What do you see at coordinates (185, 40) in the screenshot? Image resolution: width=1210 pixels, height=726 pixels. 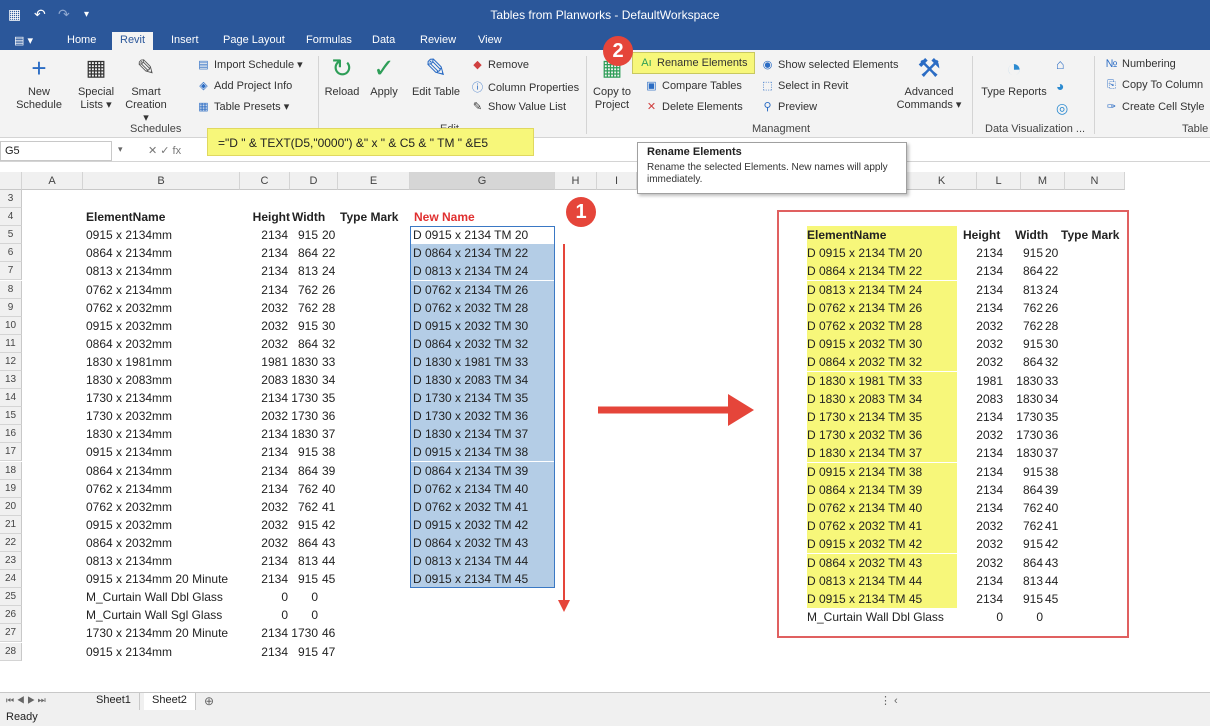 I see `tab-insert: Insert` at bounding box center [185, 40].